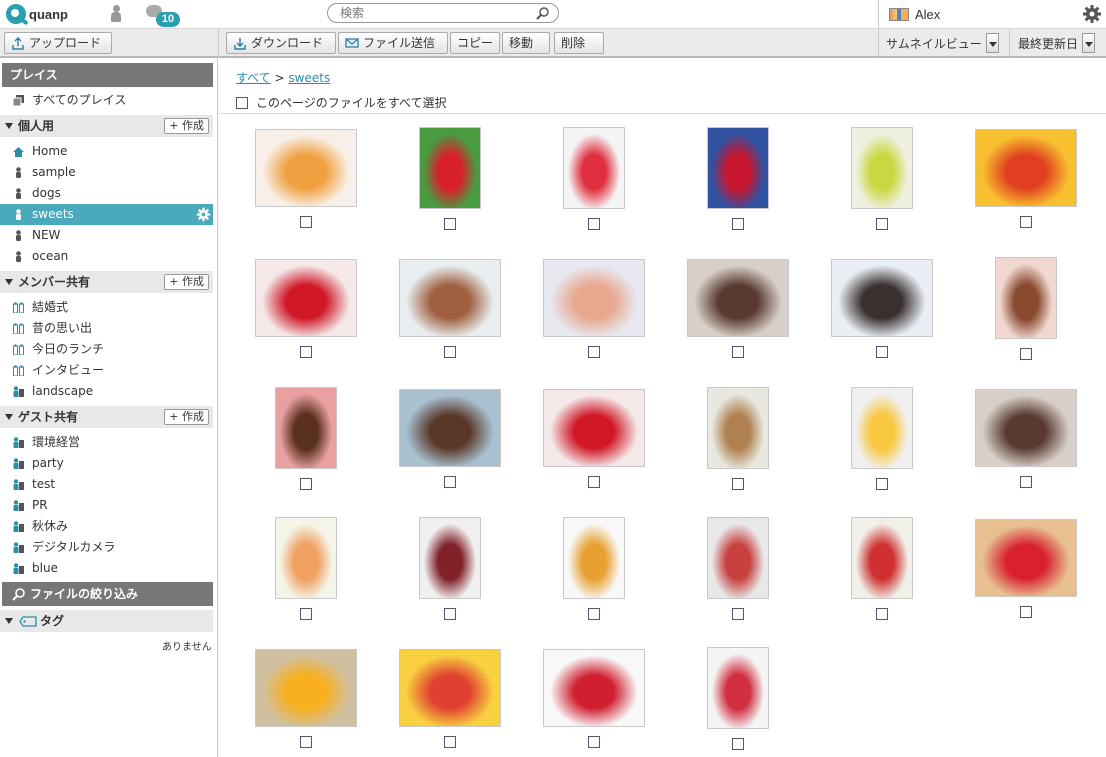 The height and width of the screenshot is (757, 1106). What do you see at coordinates (882, 558) in the screenshot?
I see `thumbnail-tea-apples` at bounding box center [882, 558].